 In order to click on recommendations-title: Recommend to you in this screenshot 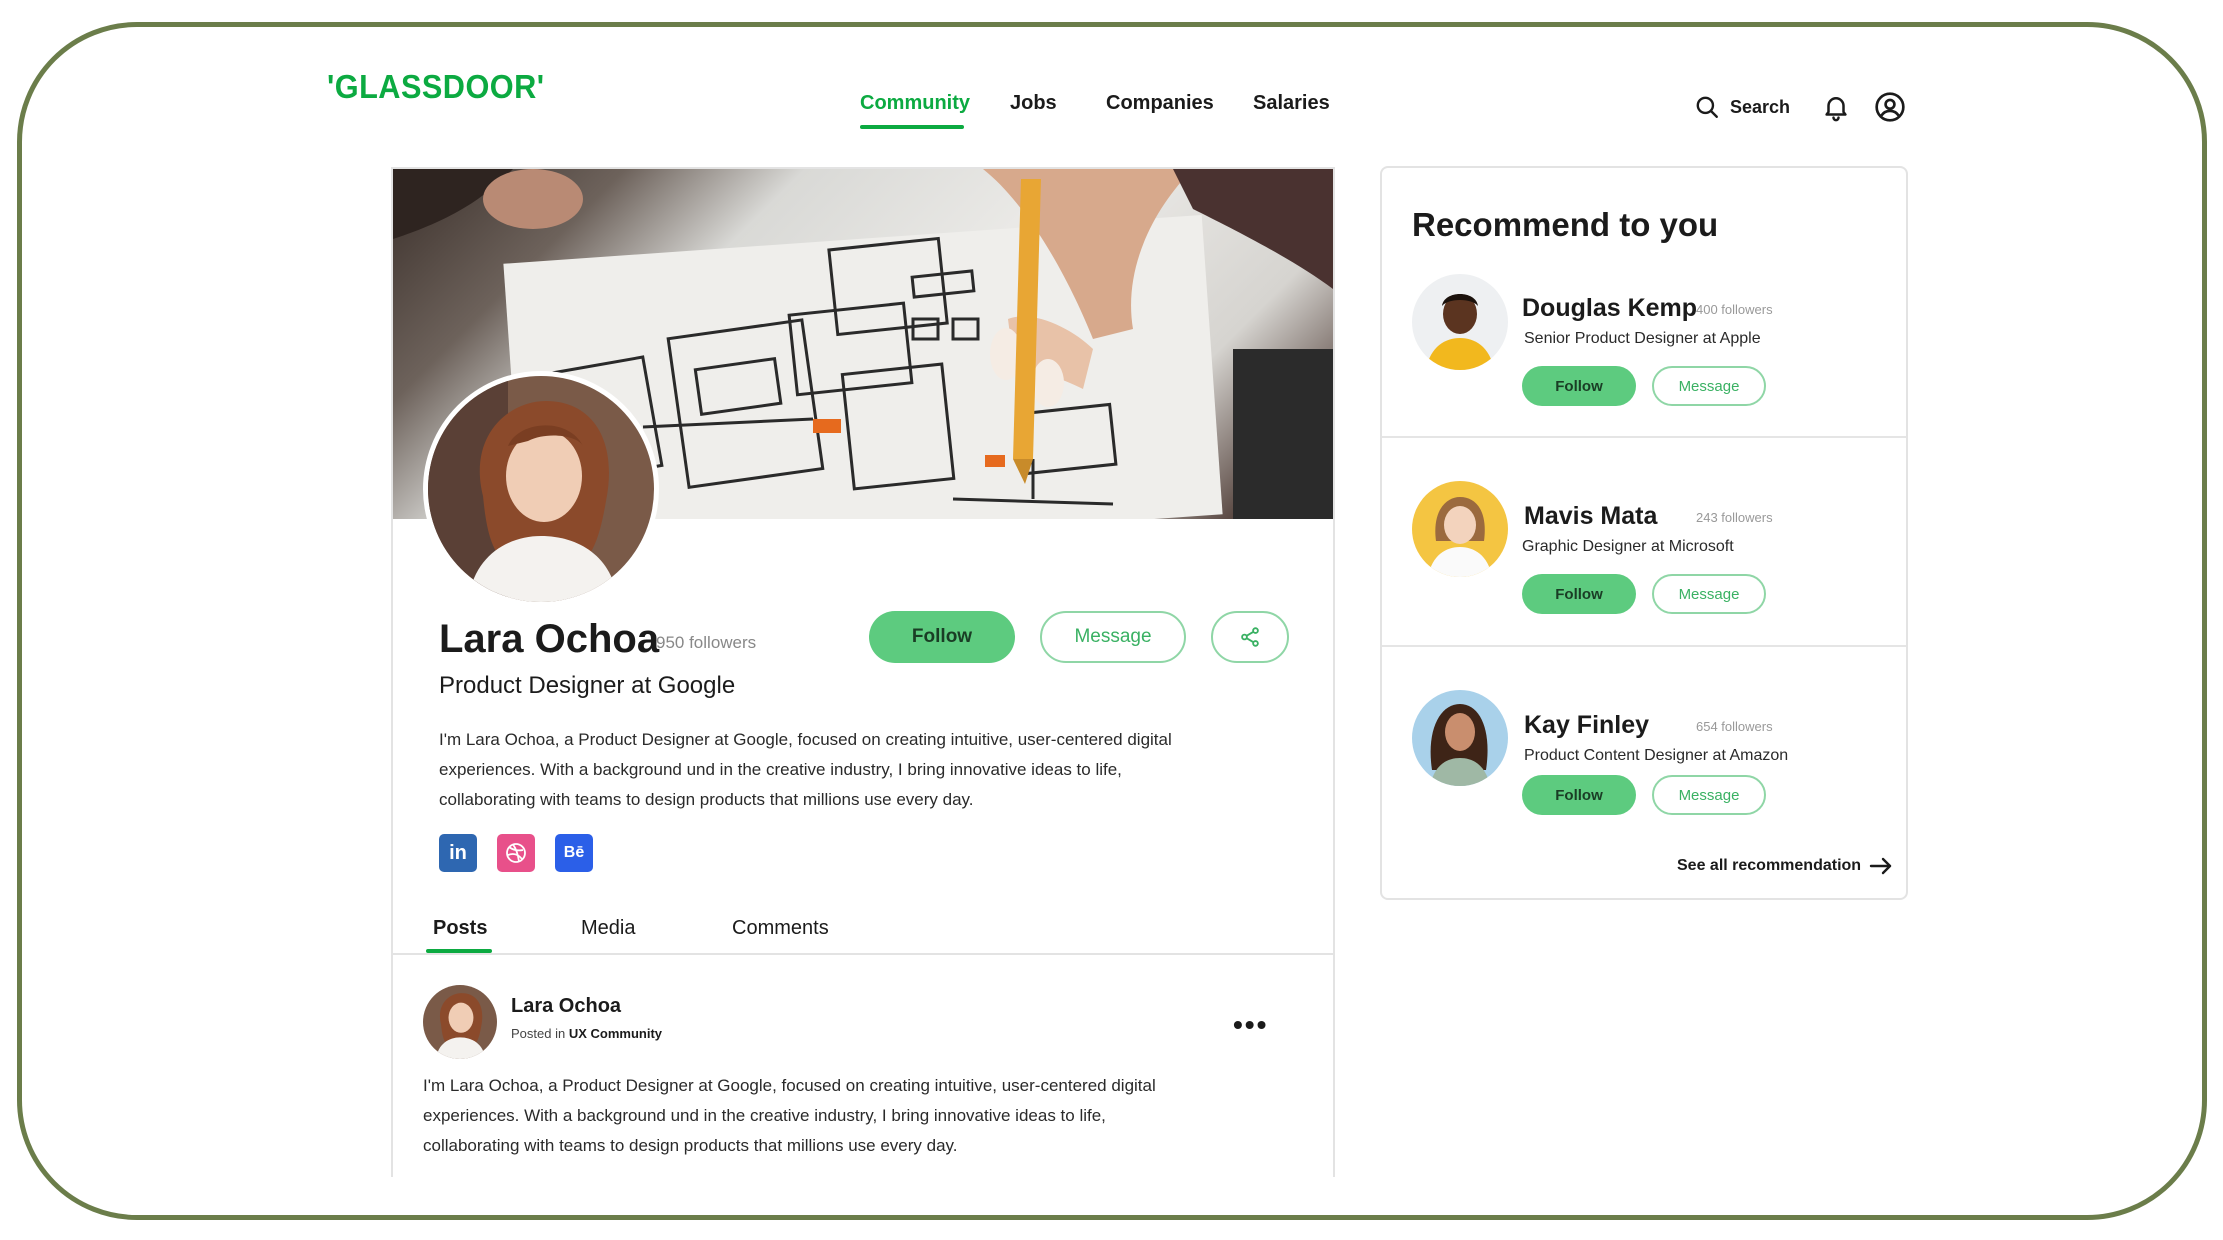, I will do `click(1565, 224)`.